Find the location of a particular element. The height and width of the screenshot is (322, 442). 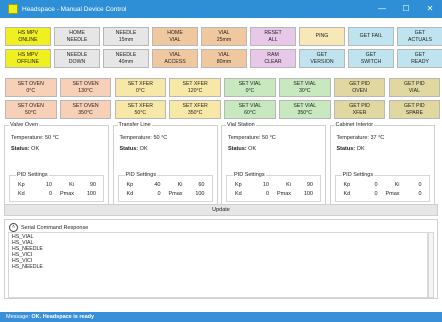

button-label-line2: CLEAR is located at coordinates (273, 61).